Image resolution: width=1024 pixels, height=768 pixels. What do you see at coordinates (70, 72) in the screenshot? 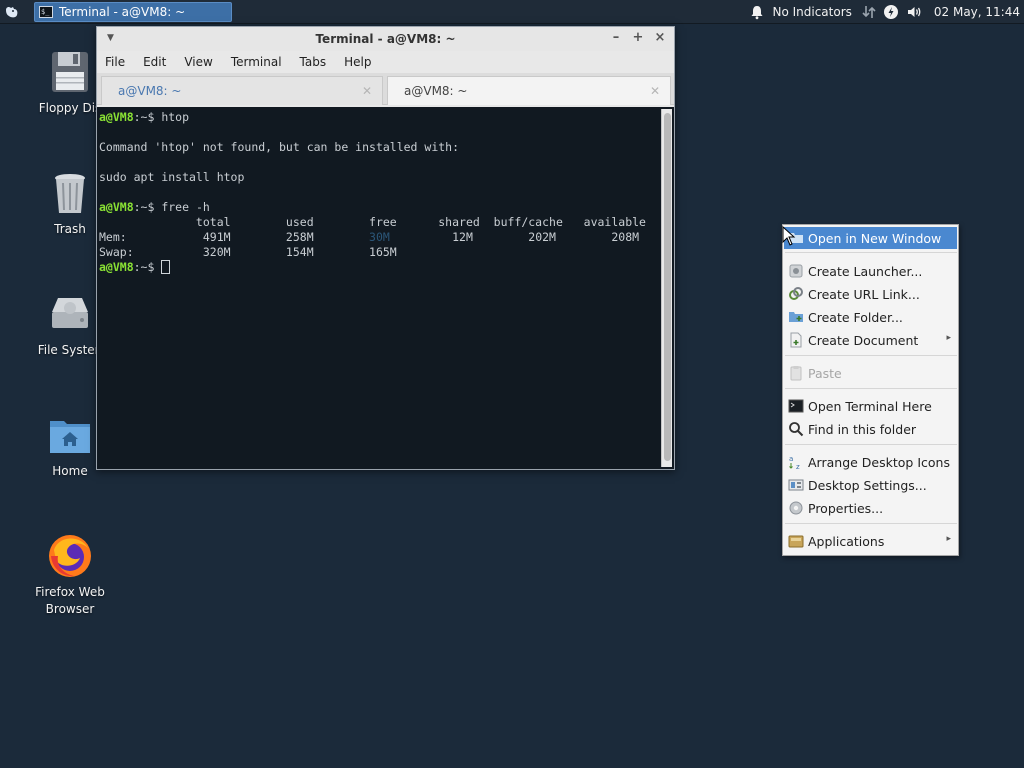
I see `floppy-disk-icon` at bounding box center [70, 72].